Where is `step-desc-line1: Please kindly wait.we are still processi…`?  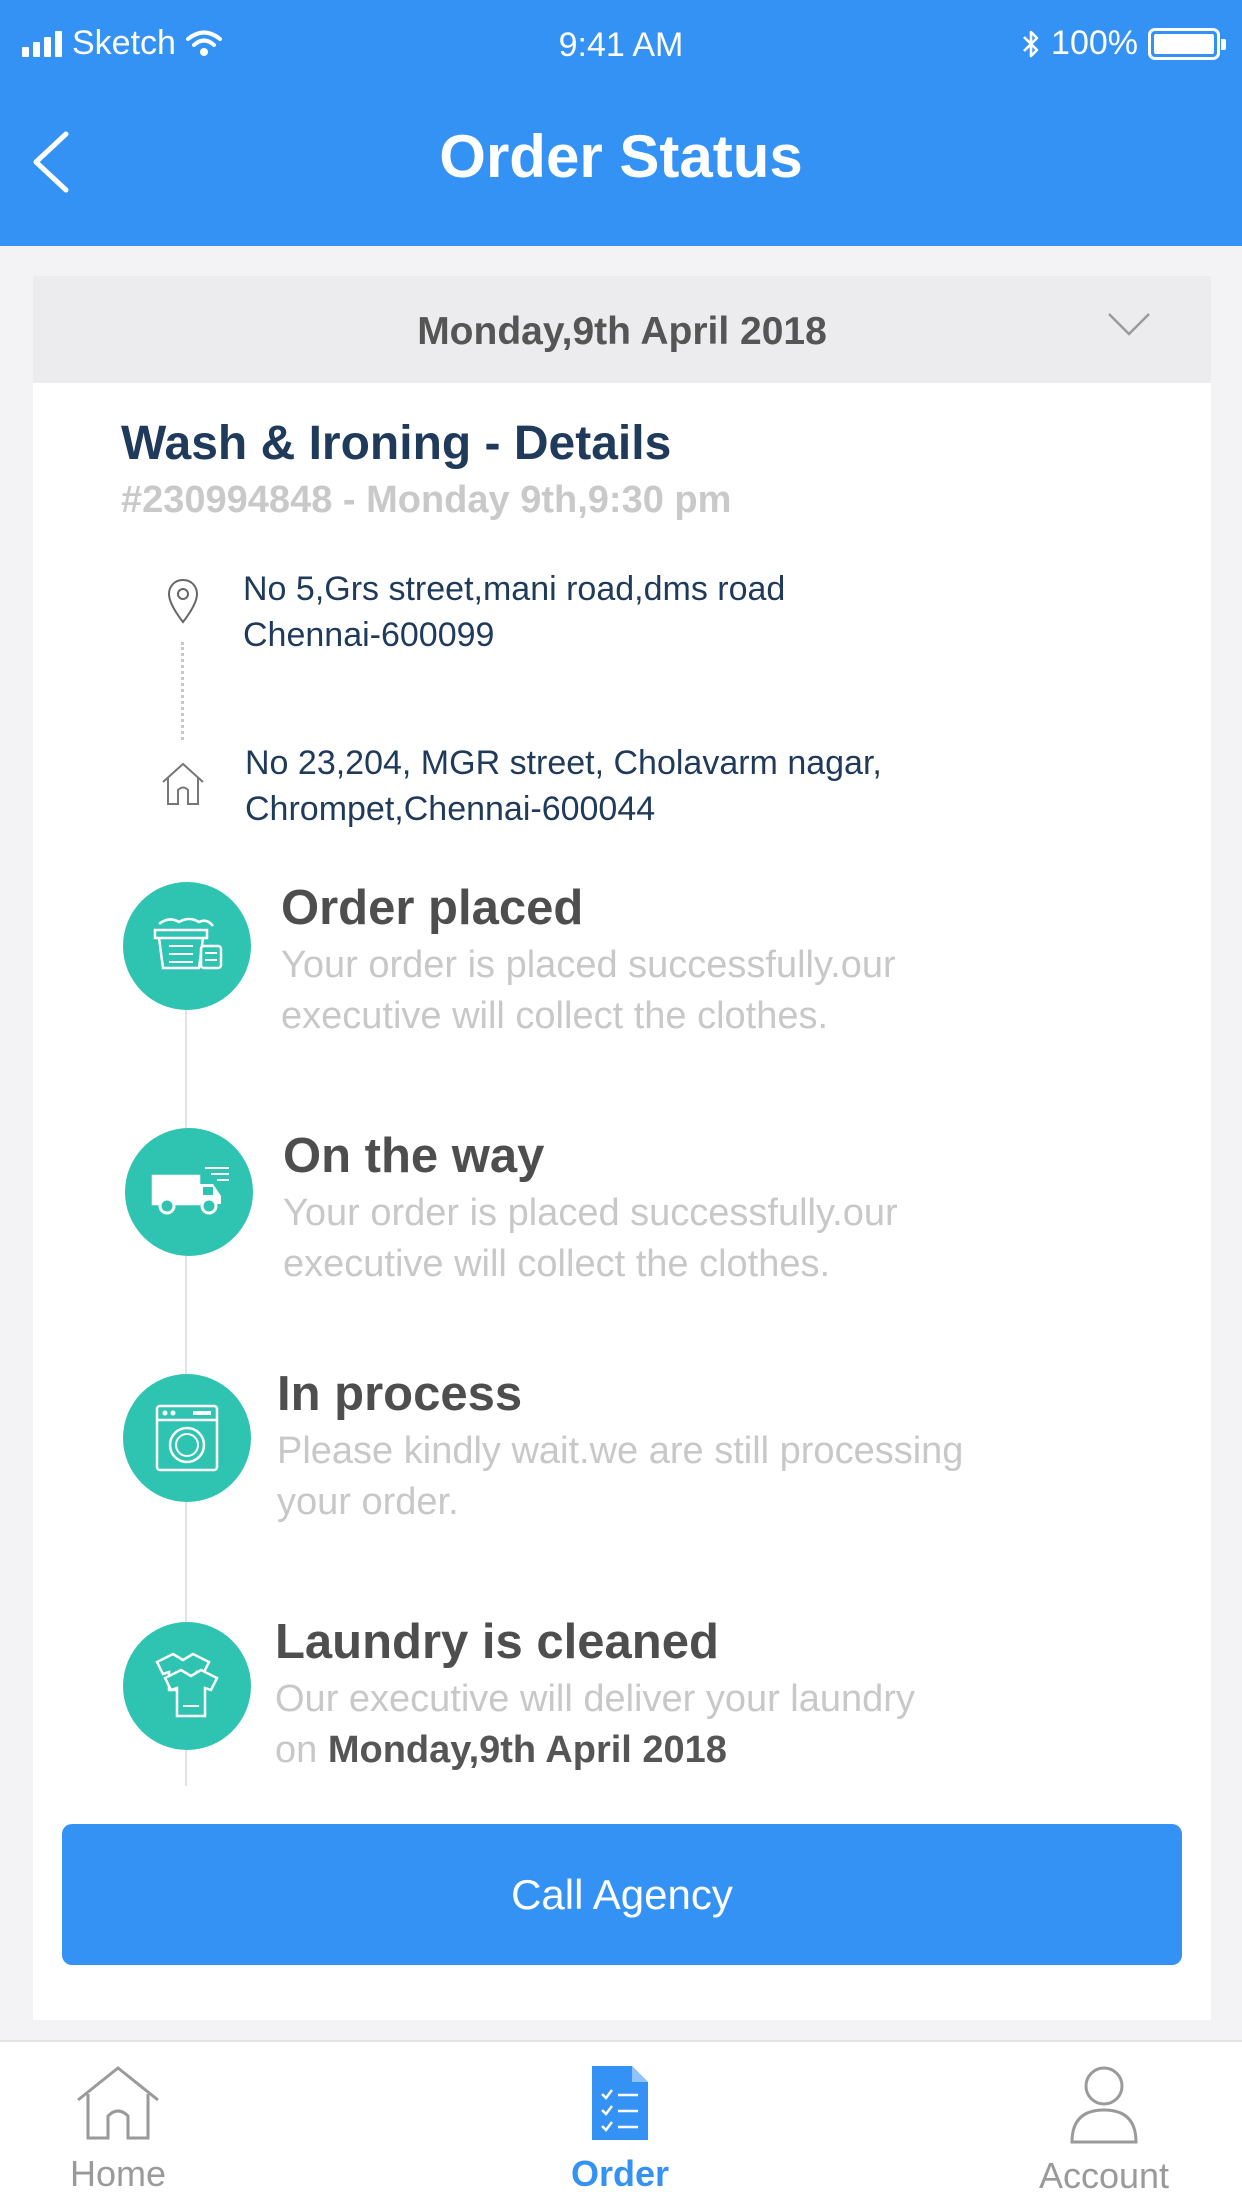
step-desc-line1: Please kindly wait.we are still processi… is located at coordinates (620, 1451).